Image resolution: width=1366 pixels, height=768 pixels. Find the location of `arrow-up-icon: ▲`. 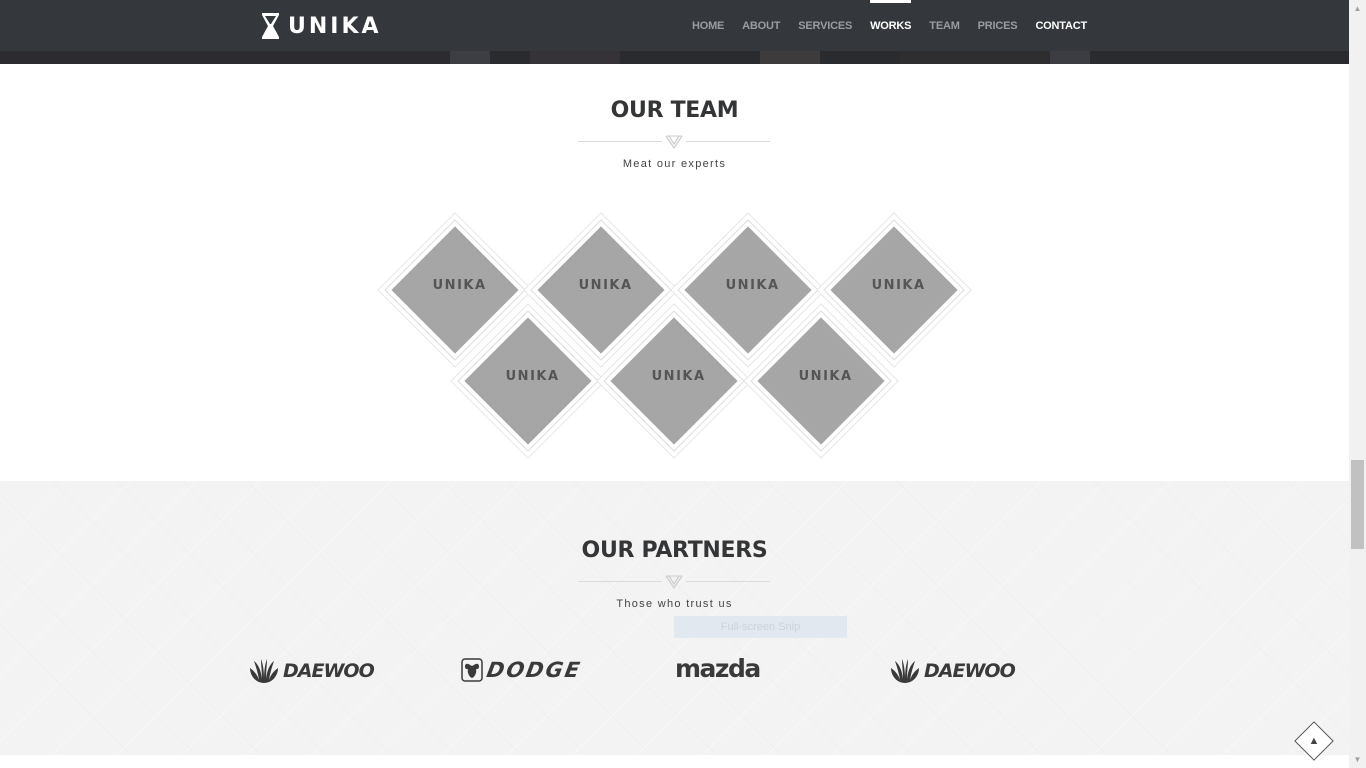

arrow-up-icon: ▲ is located at coordinates (1314, 741).